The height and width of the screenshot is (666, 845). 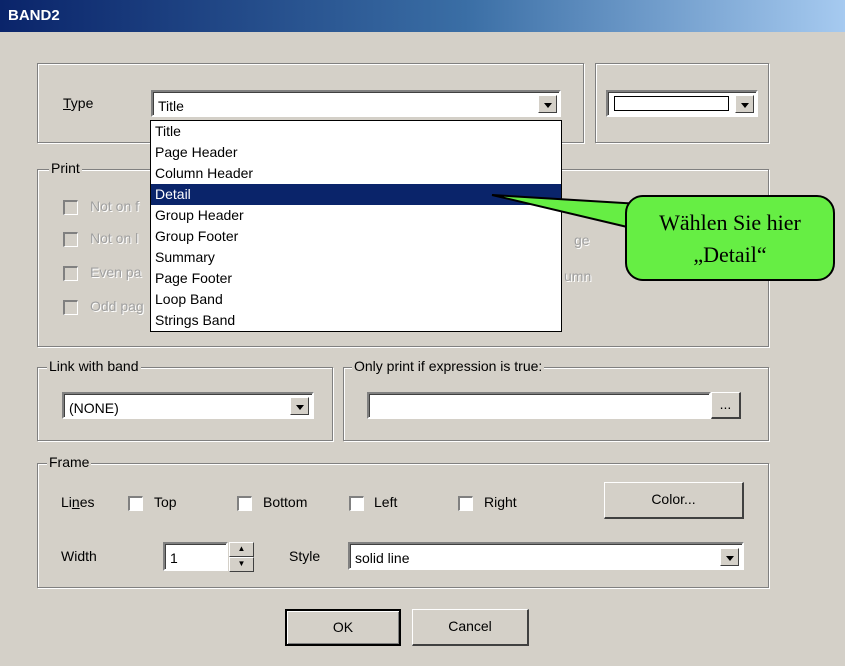 I want to click on right-label: Right, so click(x=500, y=502).